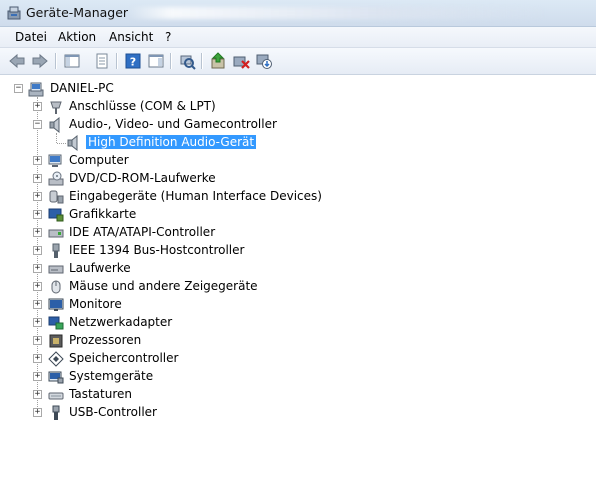  What do you see at coordinates (338, 13) in the screenshot?
I see `blurred-background` at bounding box center [338, 13].